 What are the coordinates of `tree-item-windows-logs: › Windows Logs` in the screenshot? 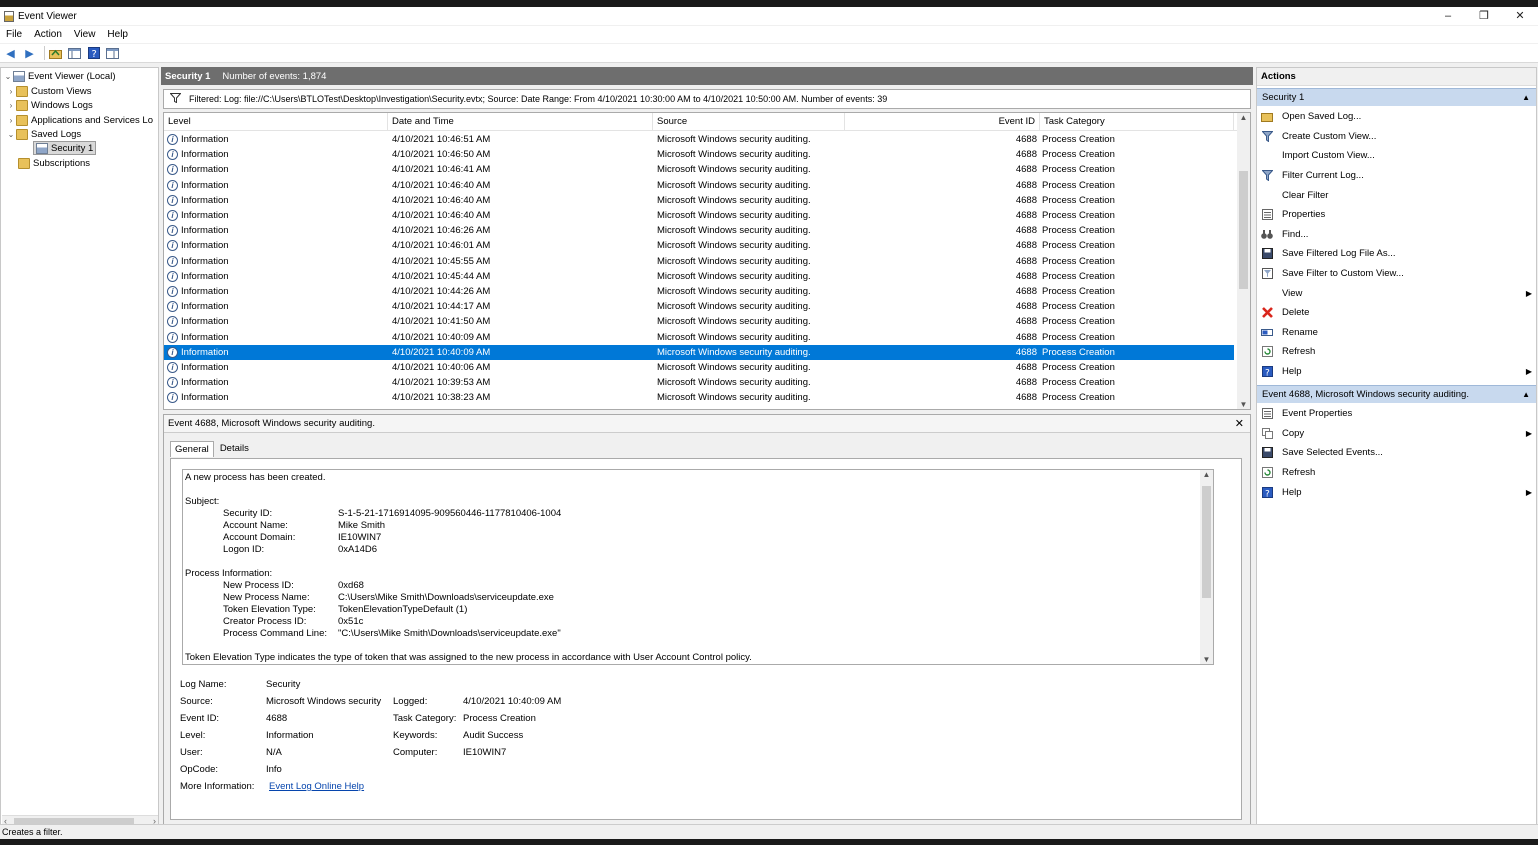 It's located at (49, 105).